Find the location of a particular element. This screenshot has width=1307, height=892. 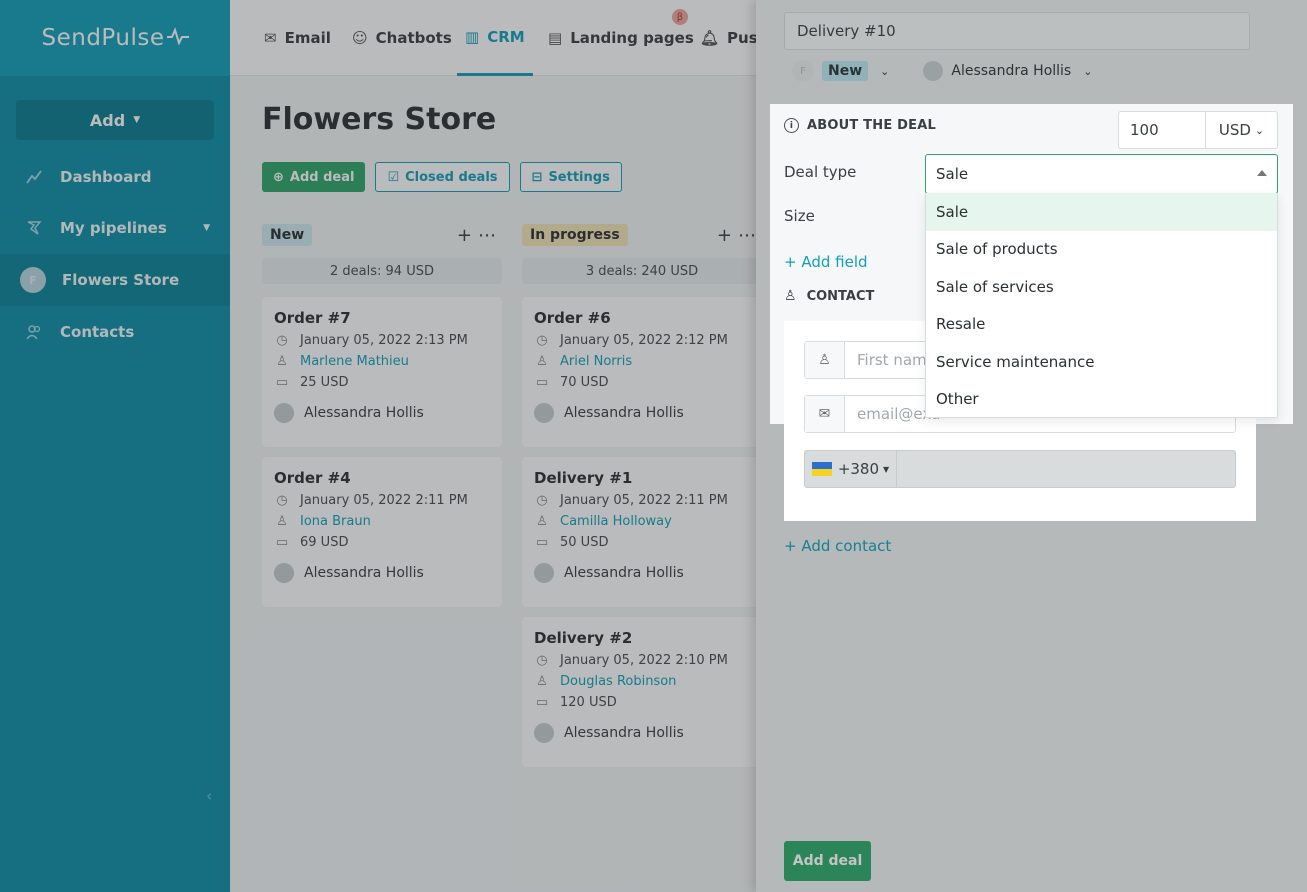

deal-type-option: Sale is located at coordinates (1101, 212).